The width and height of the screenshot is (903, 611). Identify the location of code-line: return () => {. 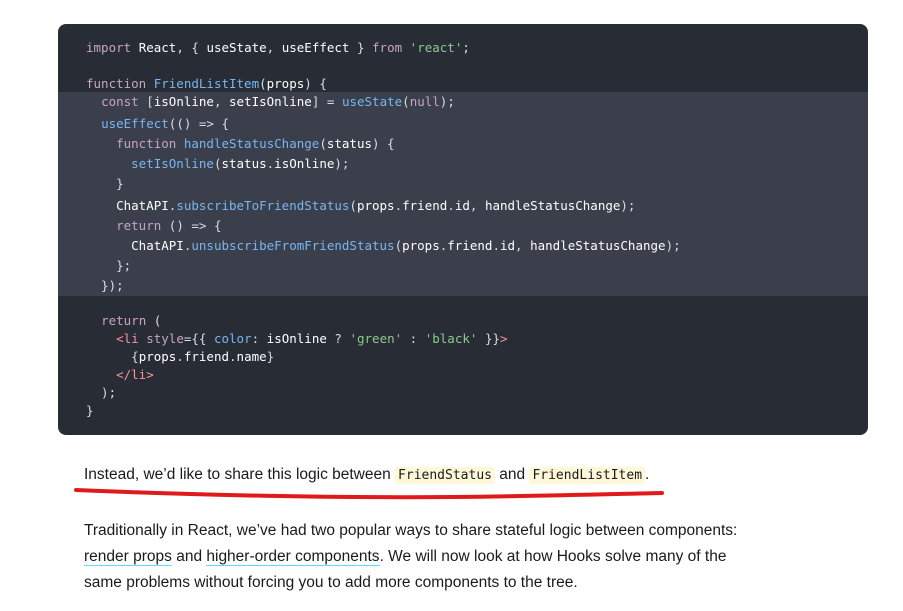
(153, 226).